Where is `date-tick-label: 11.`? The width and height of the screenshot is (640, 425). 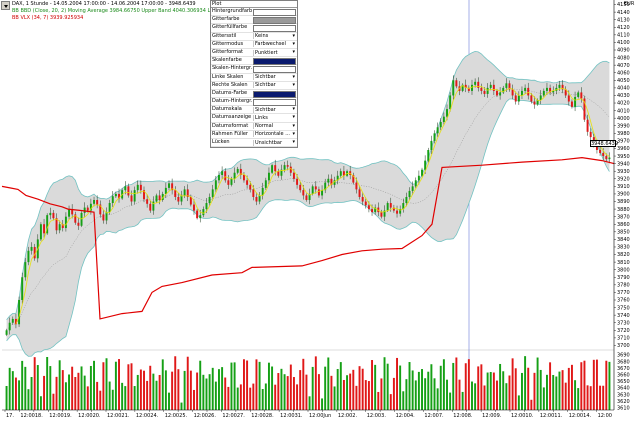 date-tick-label: 11. is located at coordinates (558, 416).